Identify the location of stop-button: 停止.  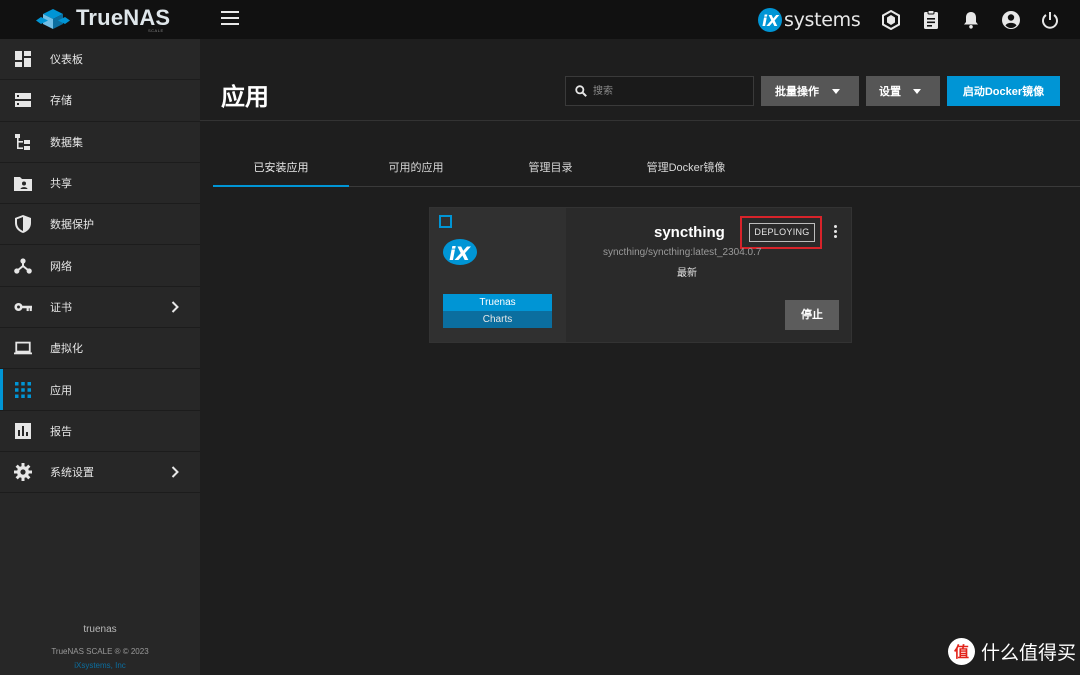
(812, 315).